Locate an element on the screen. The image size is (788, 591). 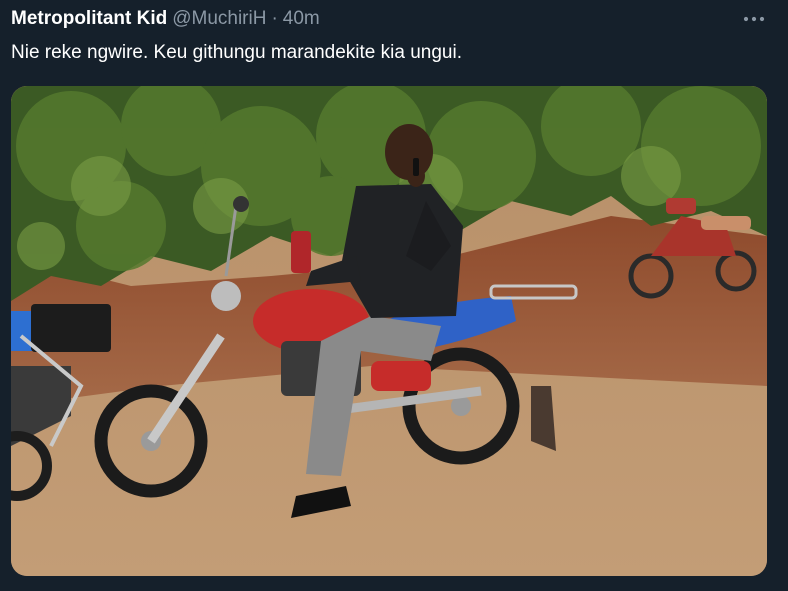
tweet-header: Metropolitant Kid @MuchiriH · 40m is located at coordinates (165, 19).